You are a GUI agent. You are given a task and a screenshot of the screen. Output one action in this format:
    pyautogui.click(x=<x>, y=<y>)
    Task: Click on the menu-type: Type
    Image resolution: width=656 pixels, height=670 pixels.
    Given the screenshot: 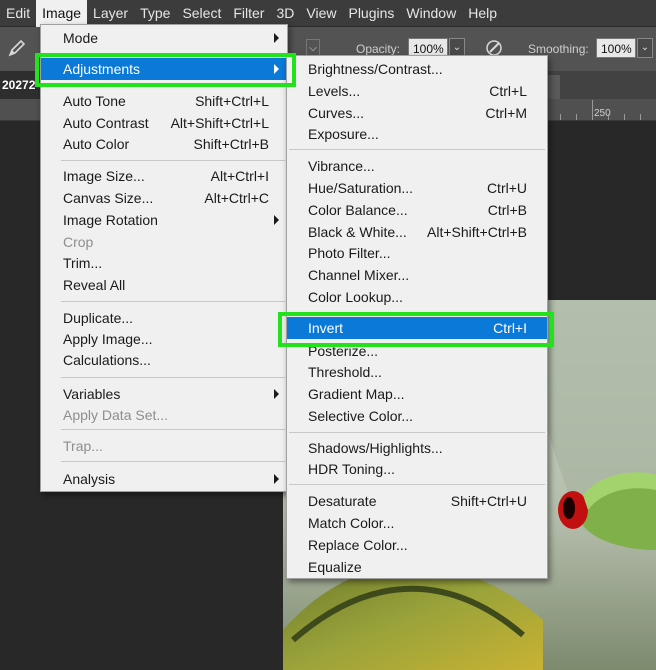 What is the action you would take?
    pyautogui.click(x=155, y=13)
    